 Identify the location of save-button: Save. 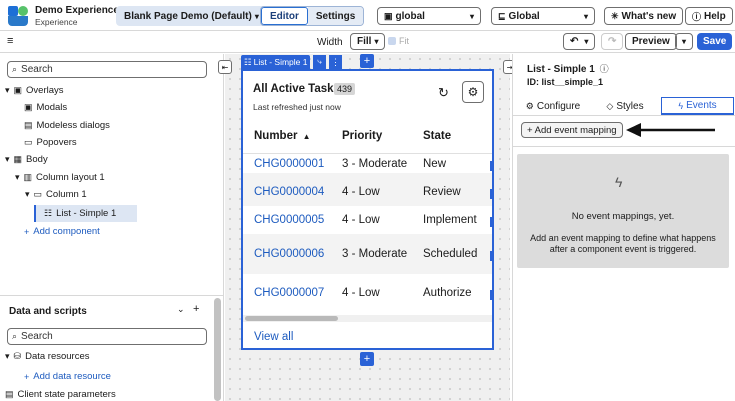
(715, 41).